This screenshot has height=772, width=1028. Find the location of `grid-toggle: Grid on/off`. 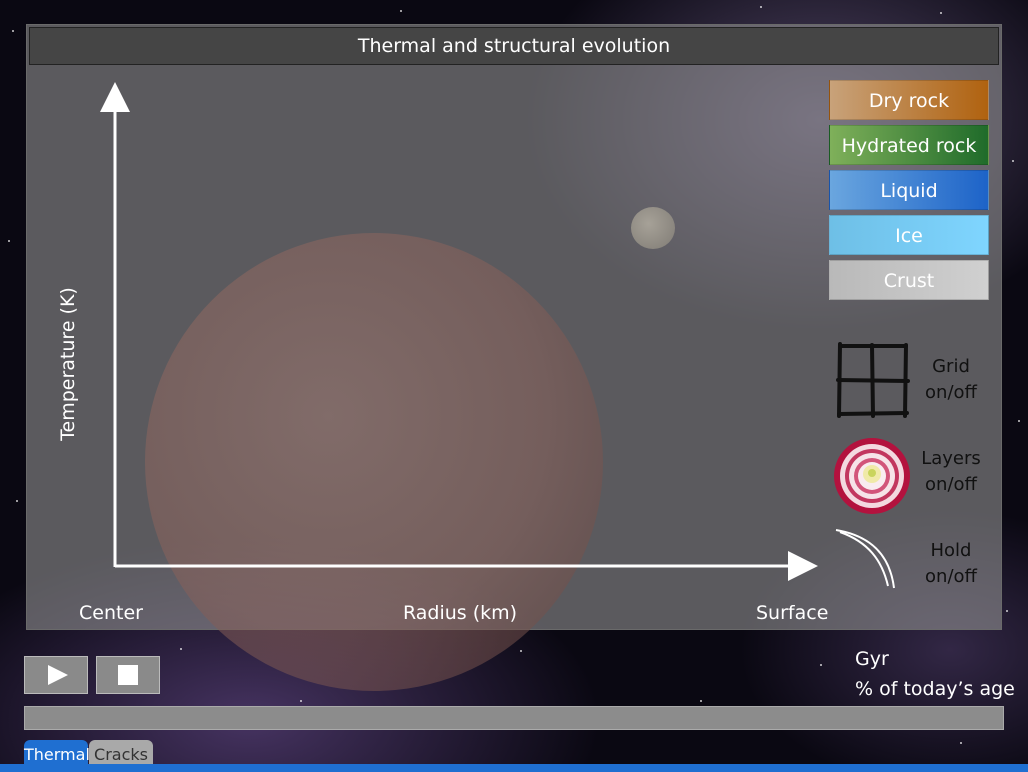

grid-toggle: Grid on/off is located at coordinates (922, 380).